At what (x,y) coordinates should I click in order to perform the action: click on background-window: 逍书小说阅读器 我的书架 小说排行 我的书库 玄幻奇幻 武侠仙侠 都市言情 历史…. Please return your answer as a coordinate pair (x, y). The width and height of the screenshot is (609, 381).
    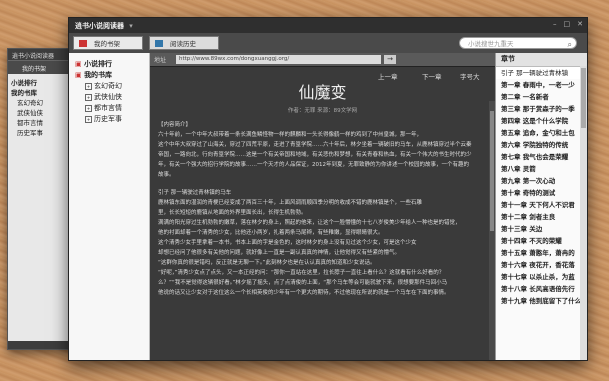
    Looking at the image, I should click on (40, 199).